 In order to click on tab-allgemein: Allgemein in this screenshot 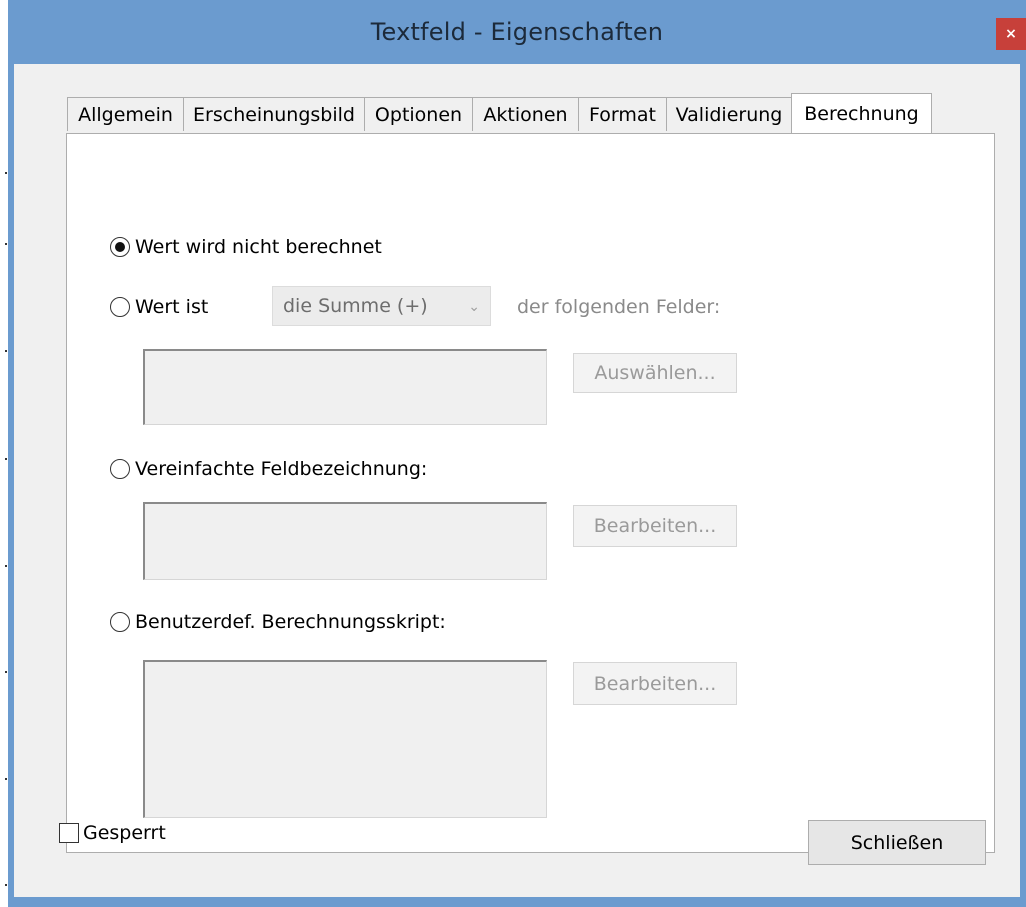, I will do `click(125, 114)`.